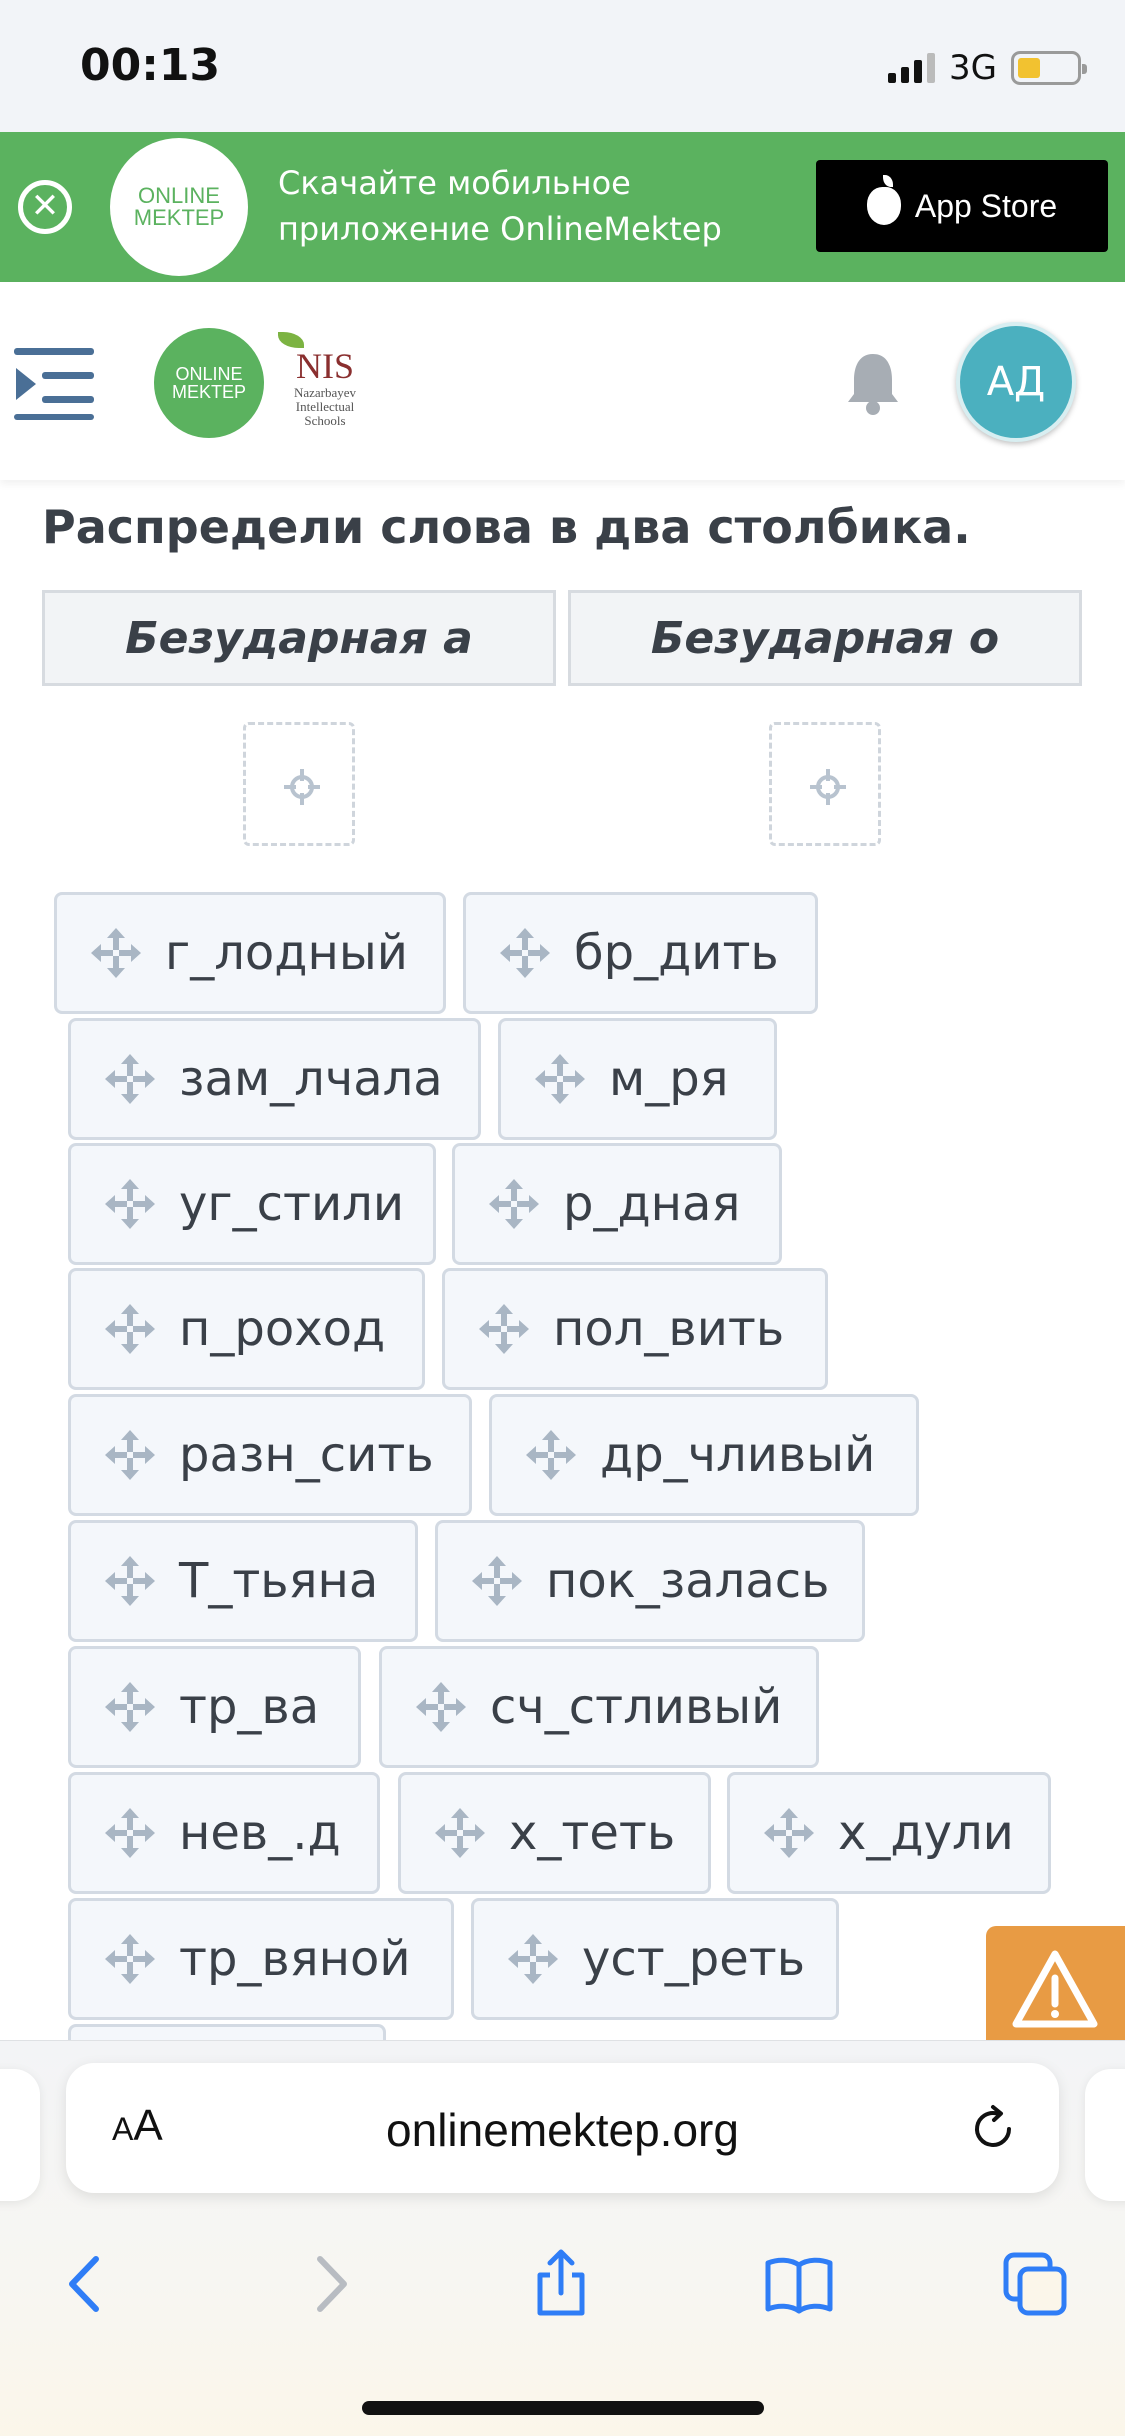 This screenshot has width=1125, height=2436. Describe the element at coordinates (1049, 68) in the screenshot. I see `battery-icon` at that location.